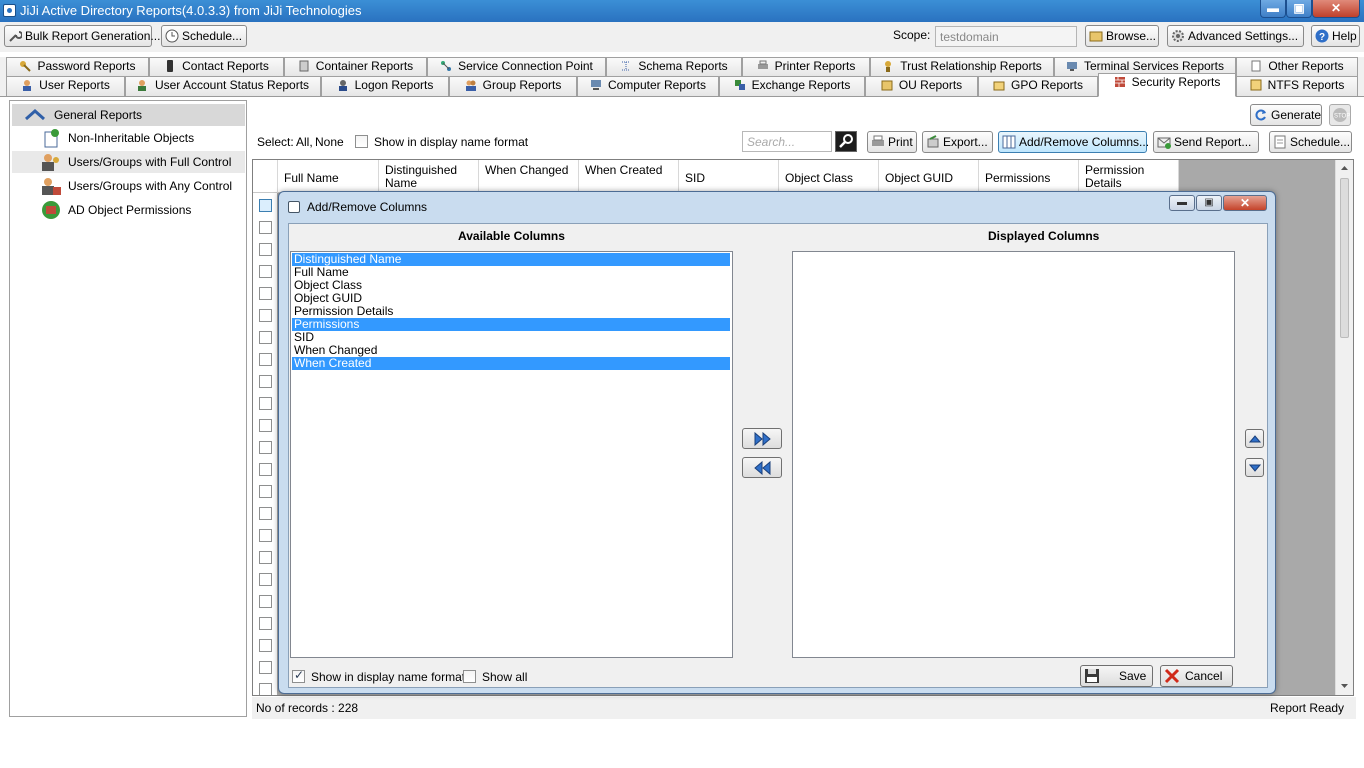 The image size is (1364, 768). I want to click on dialog-minimize-button: ▬, so click(1182, 203).